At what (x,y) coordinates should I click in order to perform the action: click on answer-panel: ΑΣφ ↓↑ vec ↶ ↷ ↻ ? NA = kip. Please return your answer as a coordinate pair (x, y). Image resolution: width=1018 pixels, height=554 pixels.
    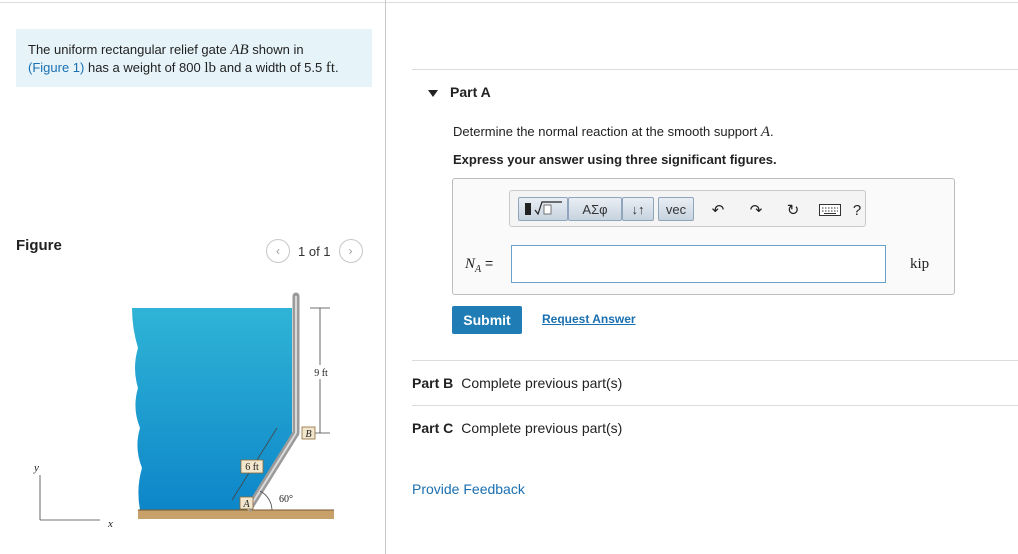
    Looking at the image, I should click on (703, 236).